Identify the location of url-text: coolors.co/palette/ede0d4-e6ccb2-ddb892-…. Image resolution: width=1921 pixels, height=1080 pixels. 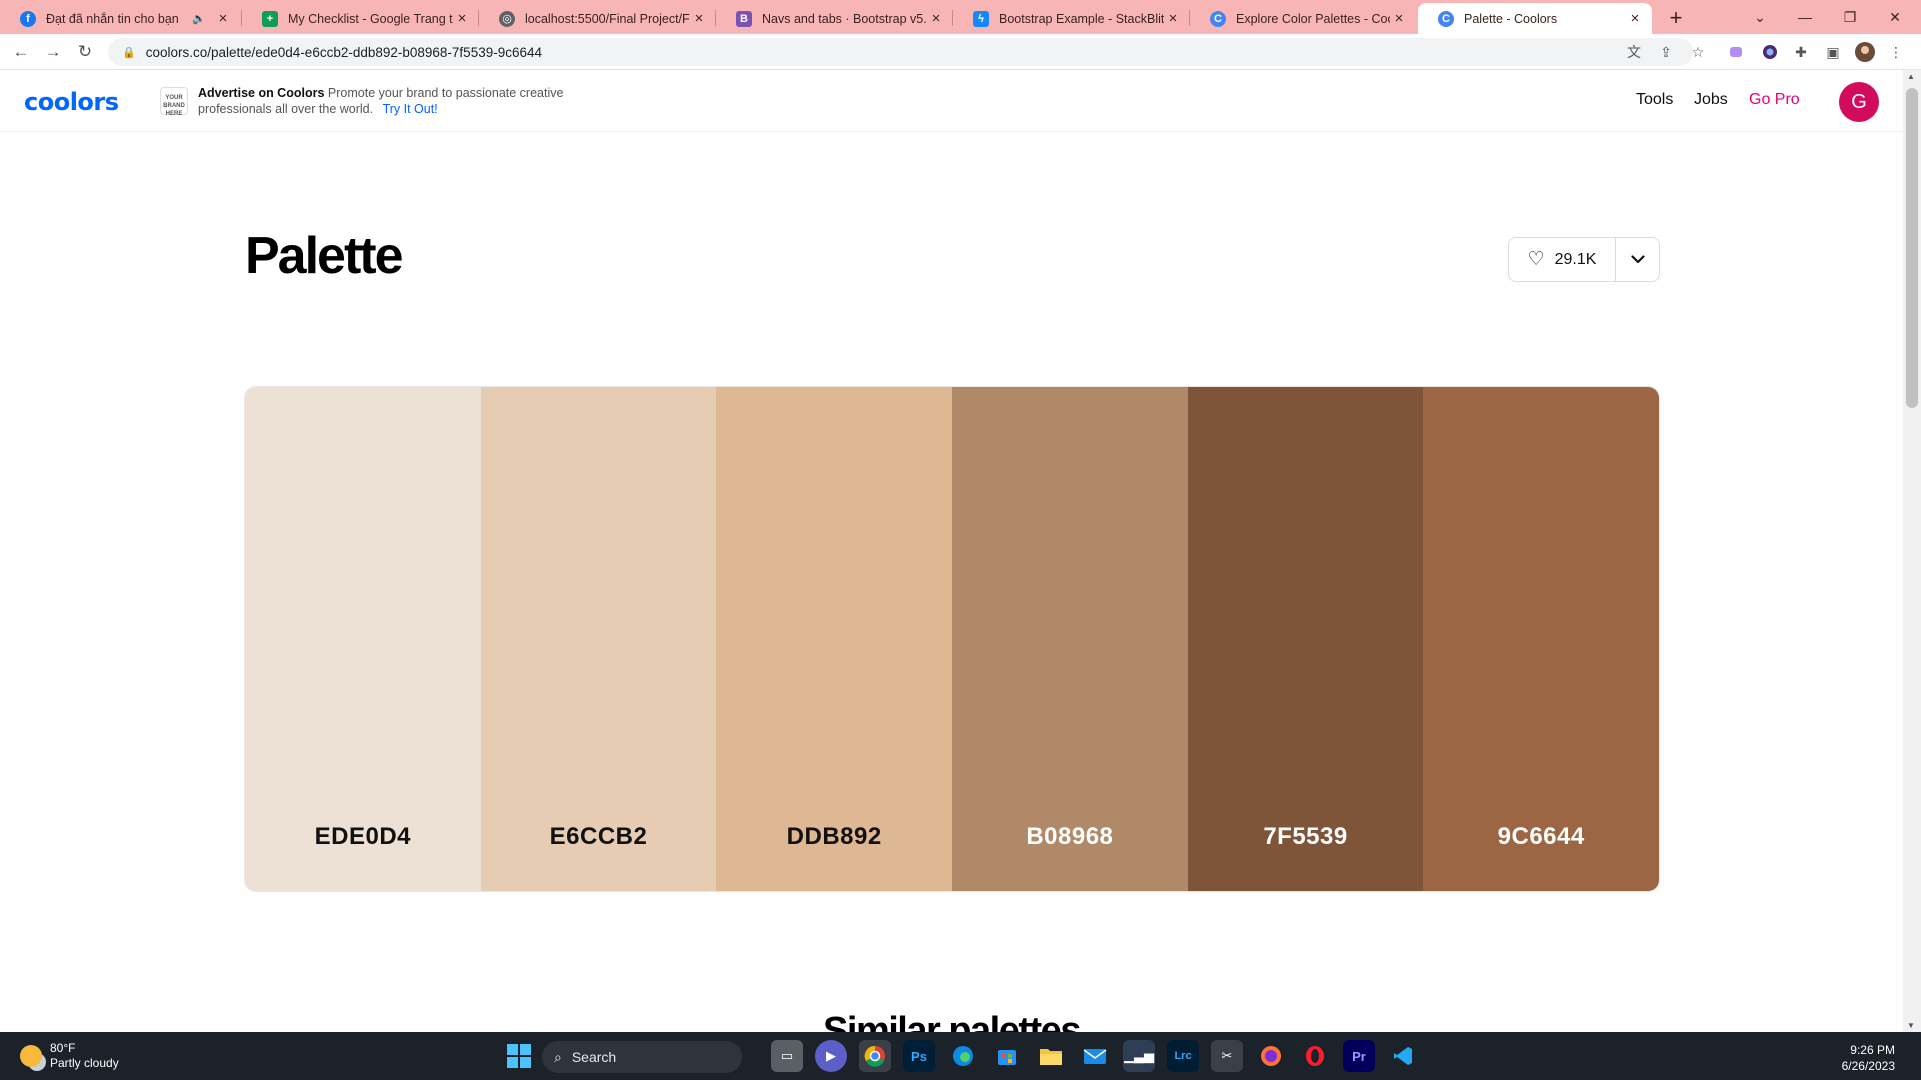
(344, 52).